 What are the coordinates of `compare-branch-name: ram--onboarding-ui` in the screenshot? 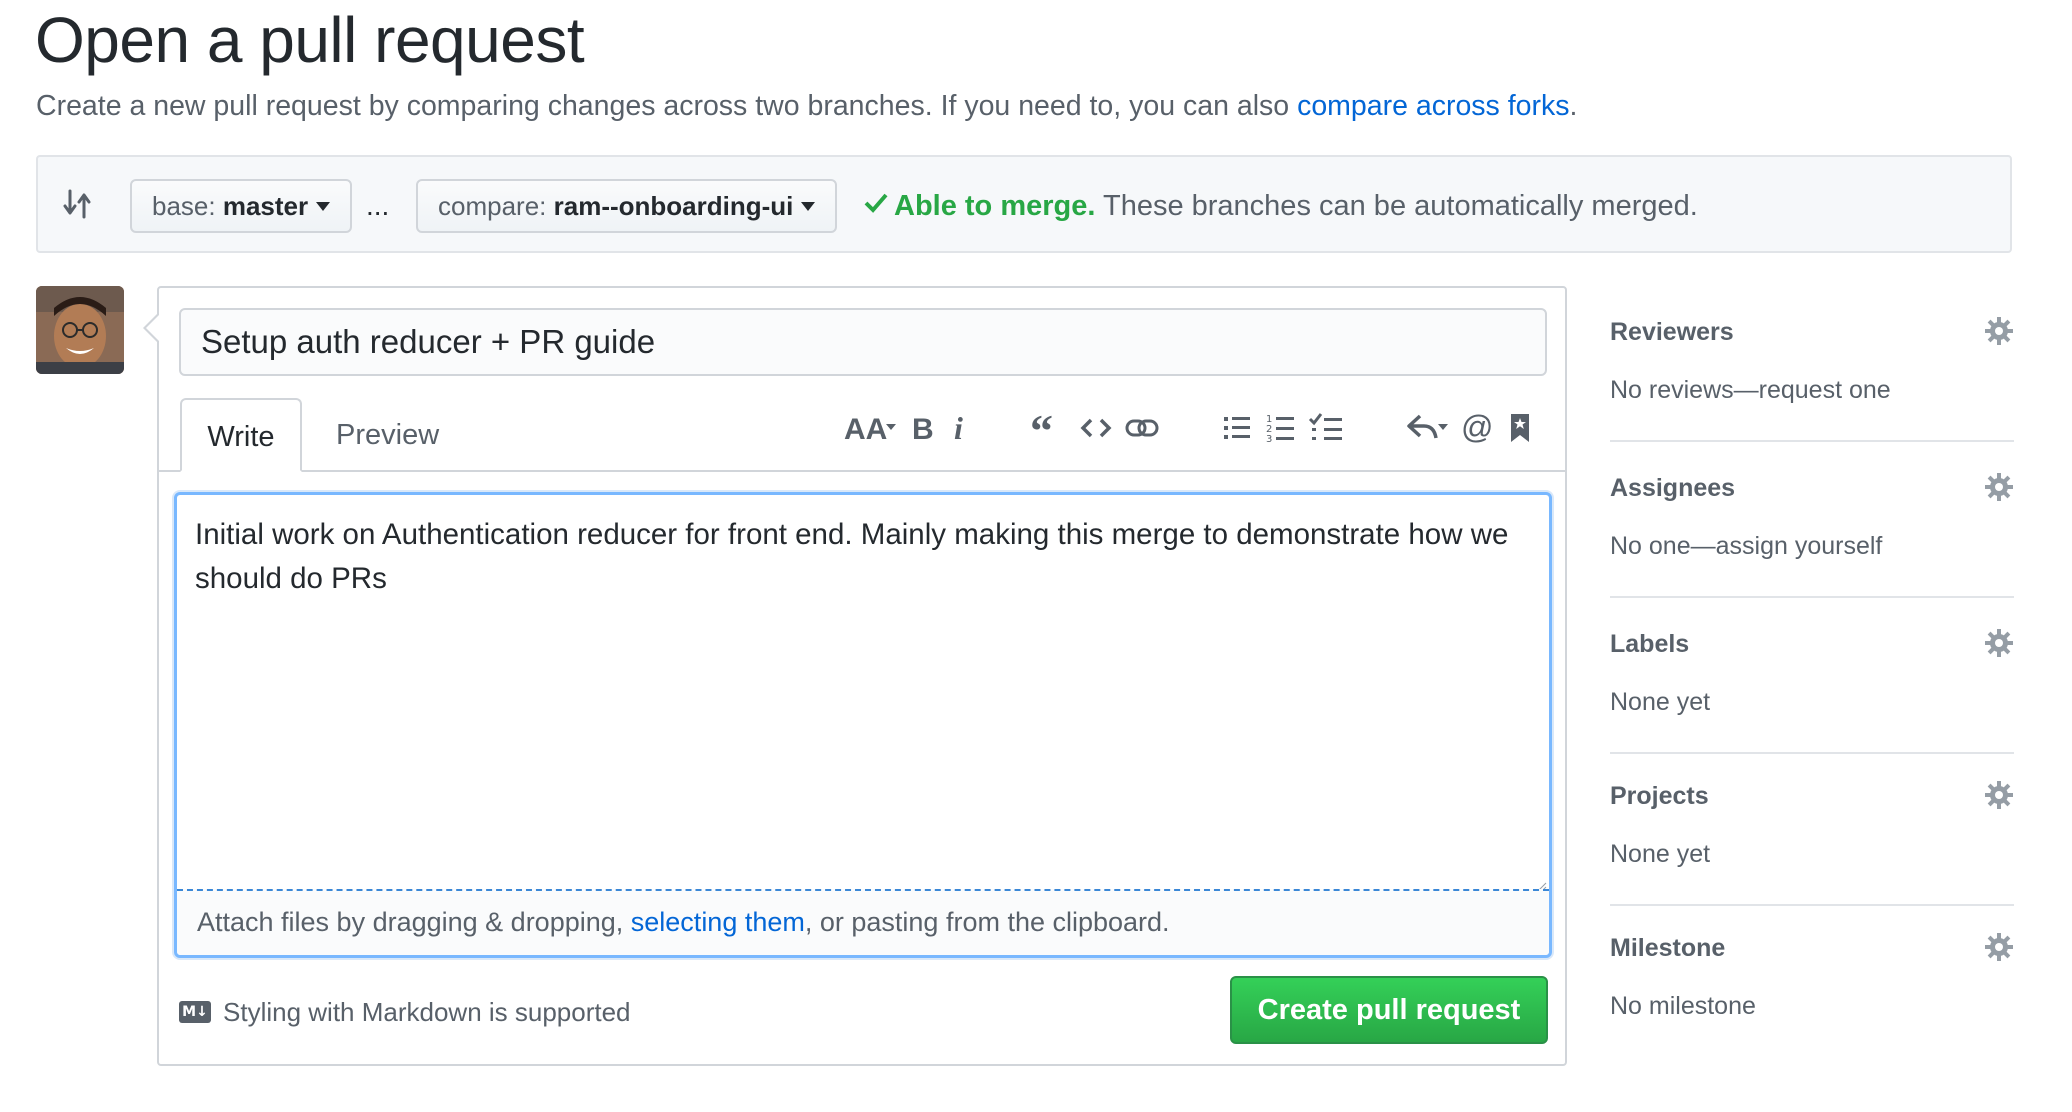 It's located at (673, 206).